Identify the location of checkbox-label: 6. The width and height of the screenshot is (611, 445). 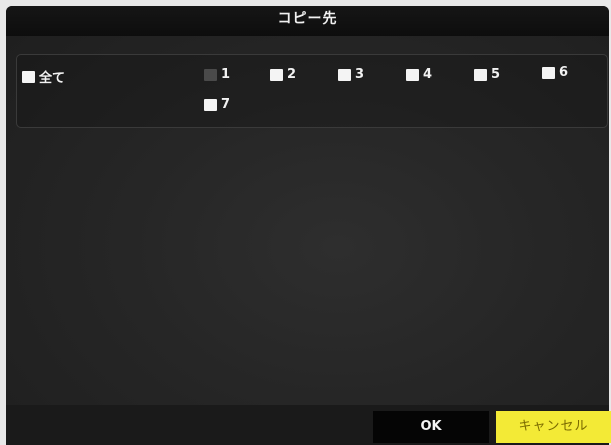
(564, 72).